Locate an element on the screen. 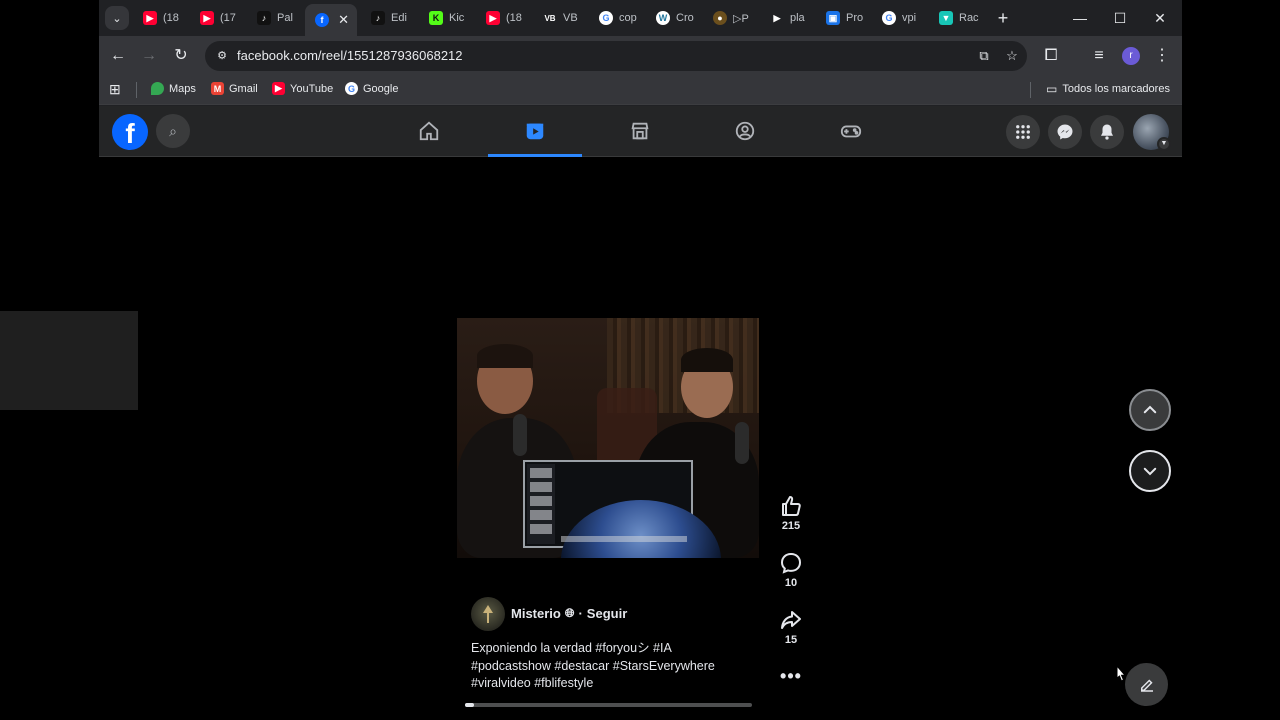  youtube-icon: ▶ is located at coordinates (493, 18).